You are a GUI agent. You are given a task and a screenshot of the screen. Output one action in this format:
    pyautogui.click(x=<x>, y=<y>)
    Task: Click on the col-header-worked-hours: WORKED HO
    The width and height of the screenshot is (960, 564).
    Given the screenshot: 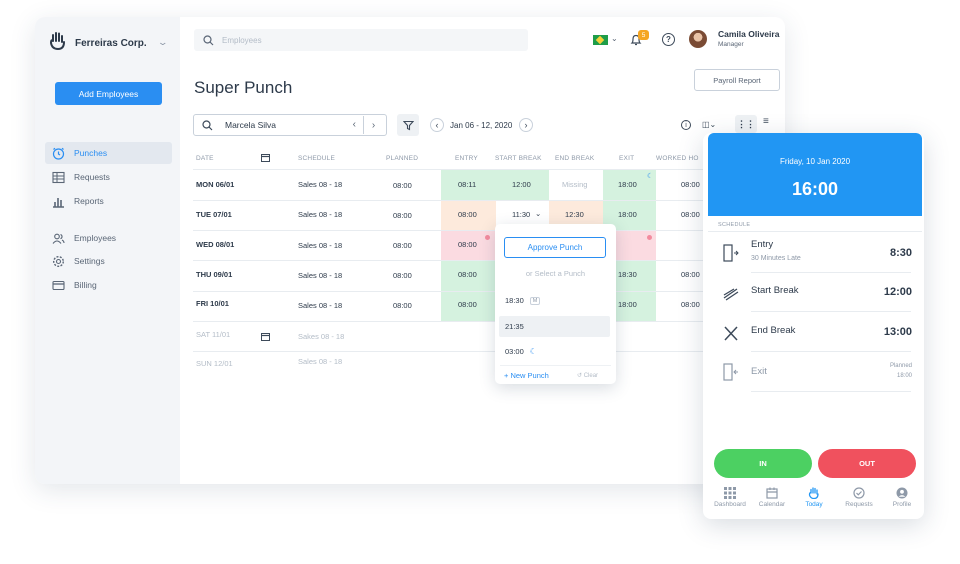 What is the action you would take?
    pyautogui.click(x=677, y=158)
    